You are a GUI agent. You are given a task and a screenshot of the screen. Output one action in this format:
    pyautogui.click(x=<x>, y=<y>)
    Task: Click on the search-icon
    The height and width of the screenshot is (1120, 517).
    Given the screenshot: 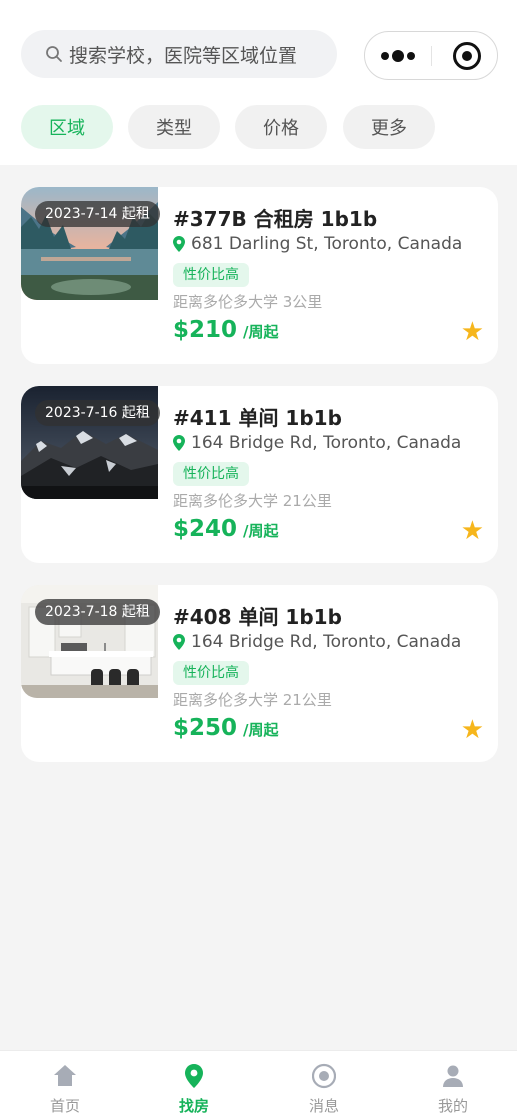 What is the action you would take?
    pyautogui.click(x=54, y=54)
    